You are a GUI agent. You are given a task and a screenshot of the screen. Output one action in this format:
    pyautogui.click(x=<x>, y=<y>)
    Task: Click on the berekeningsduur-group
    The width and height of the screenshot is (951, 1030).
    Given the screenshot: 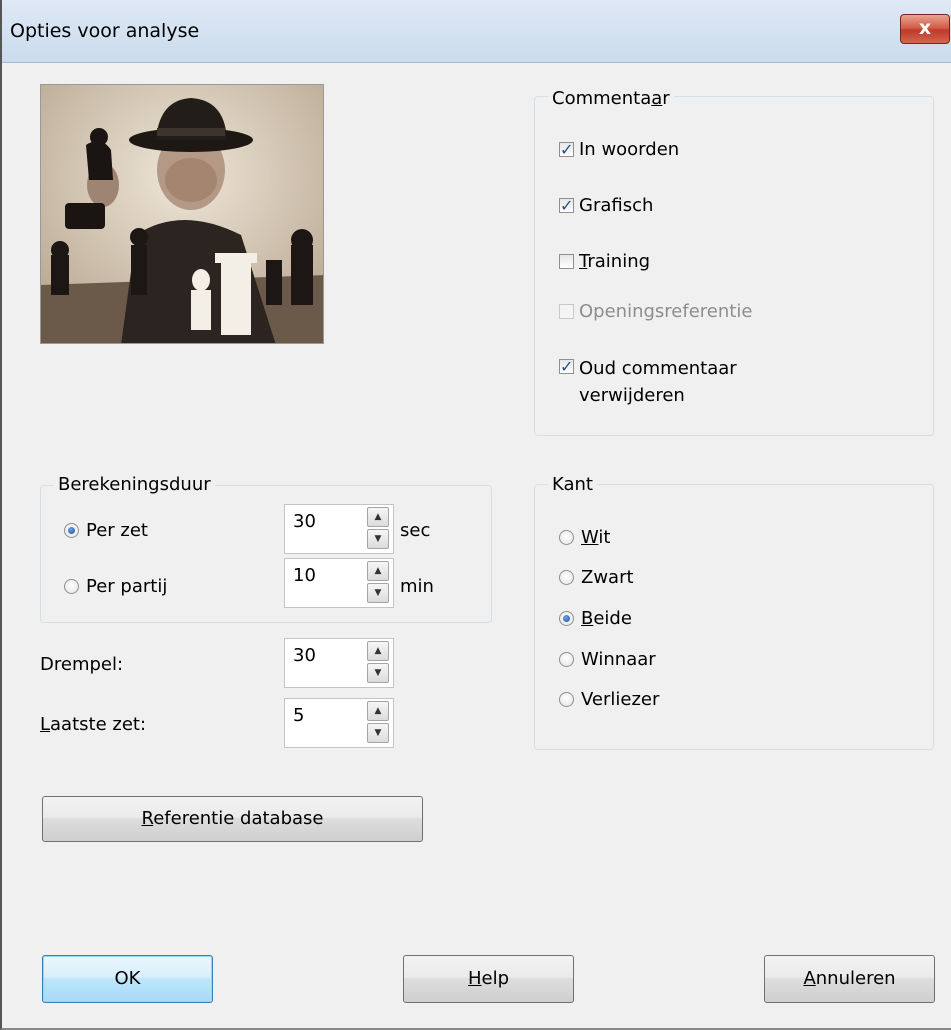 What is the action you would take?
    pyautogui.click(x=266, y=554)
    